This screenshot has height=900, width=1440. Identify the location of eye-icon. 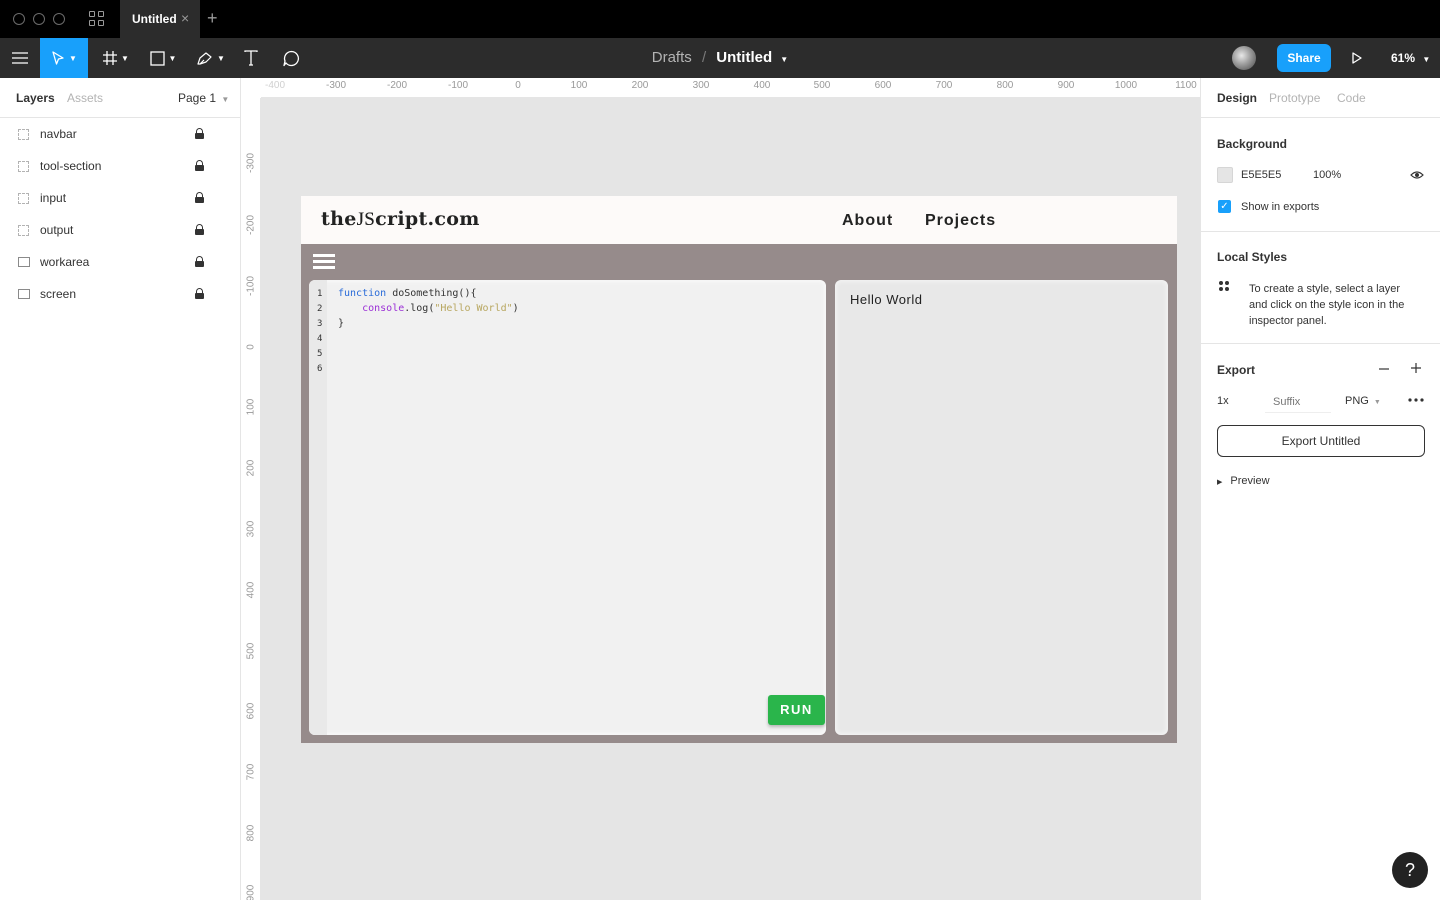
(1417, 175).